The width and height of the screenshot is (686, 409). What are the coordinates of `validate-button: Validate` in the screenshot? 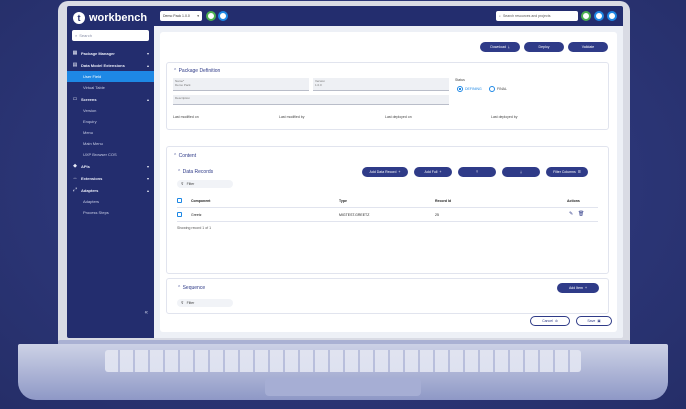 It's located at (588, 47).